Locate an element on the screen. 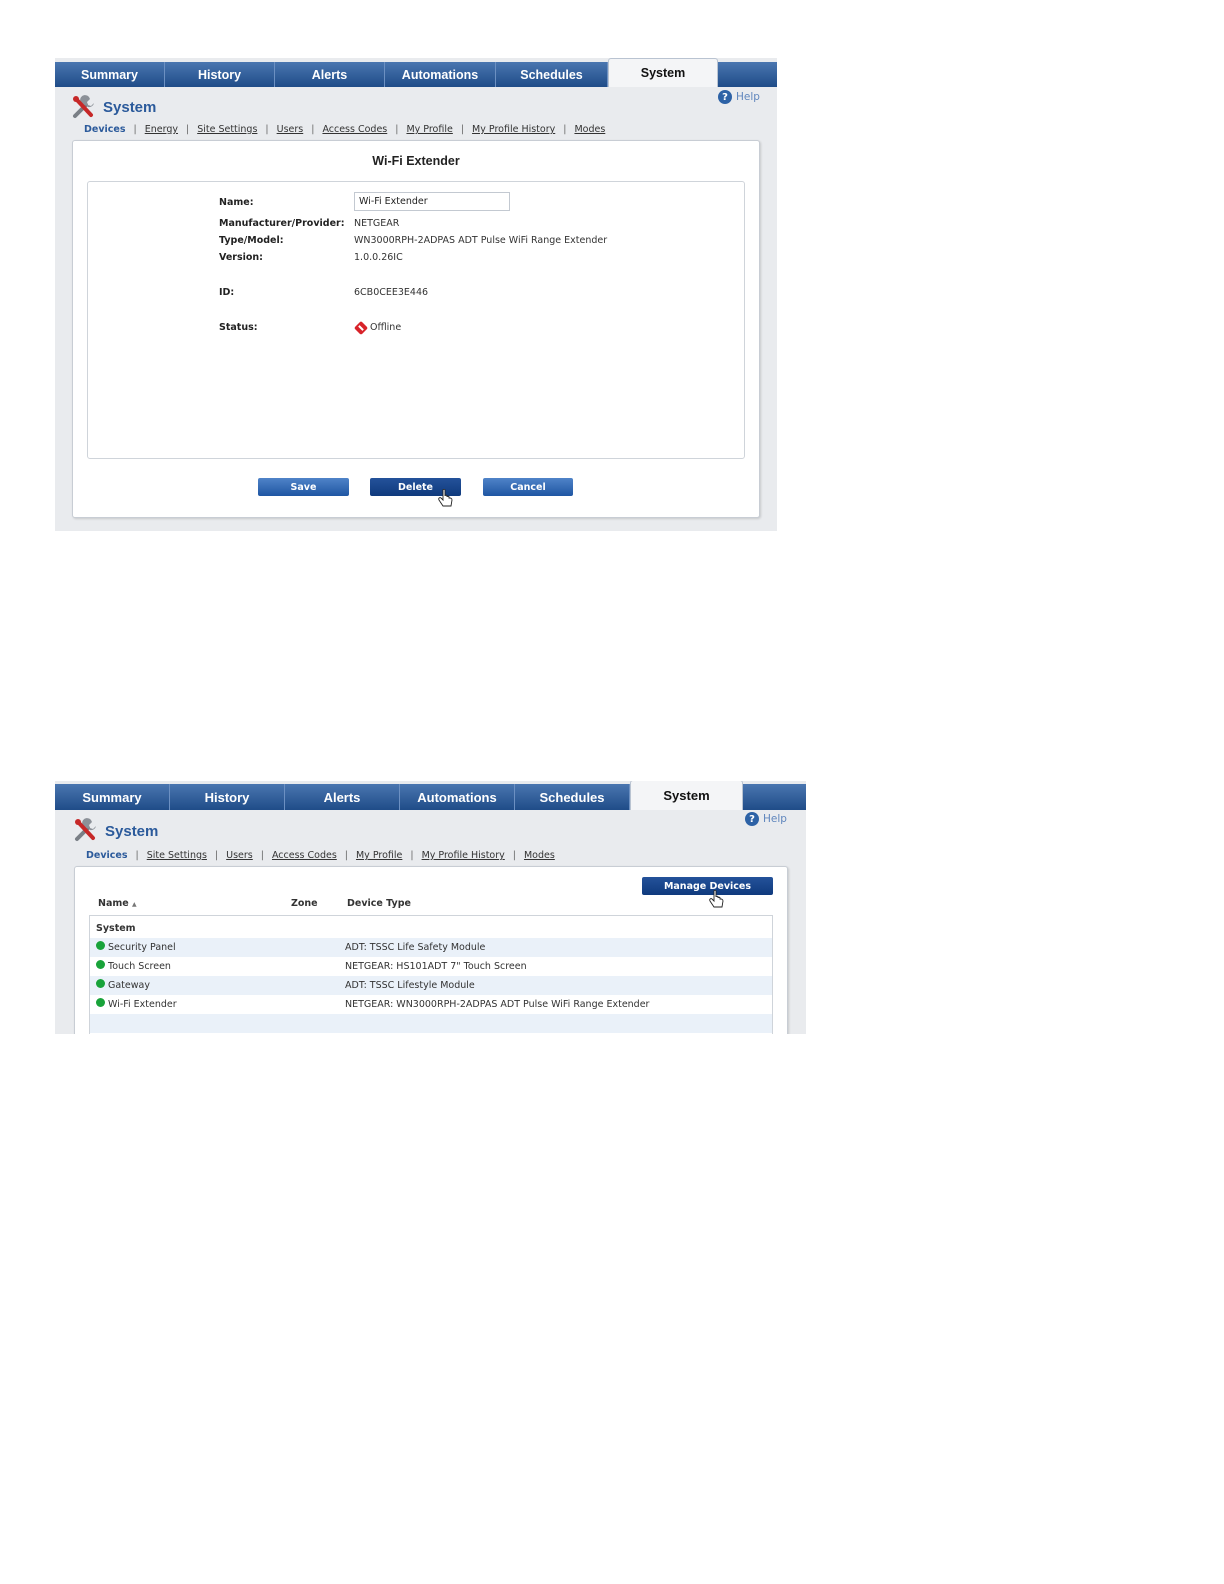 The height and width of the screenshot is (1584, 1224). table-row-empty is located at coordinates (431, 1023).